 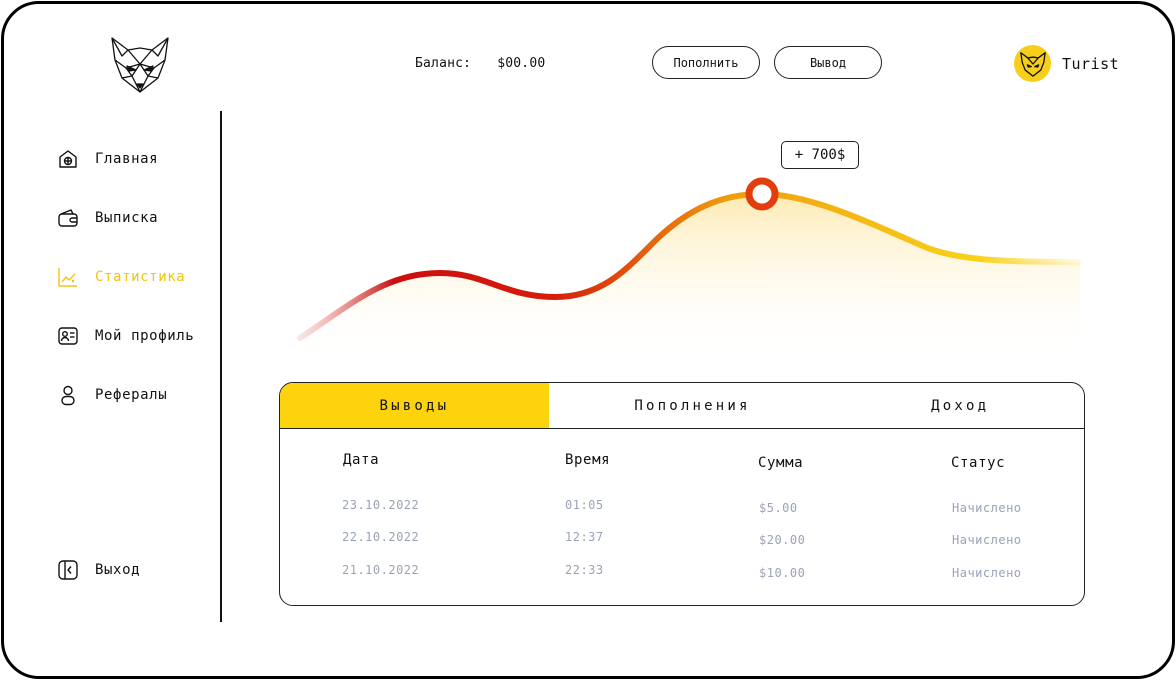 I want to click on sidebar-item-label: Статистика, so click(x=140, y=277).